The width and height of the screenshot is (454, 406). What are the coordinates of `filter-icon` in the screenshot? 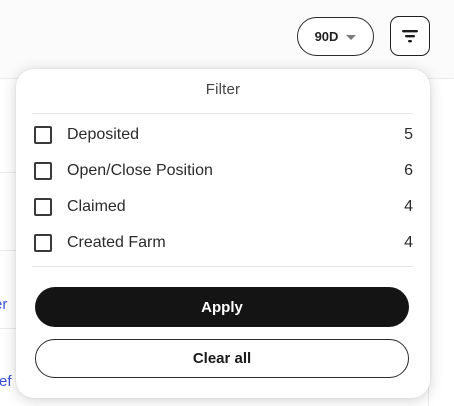 It's located at (410, 36).